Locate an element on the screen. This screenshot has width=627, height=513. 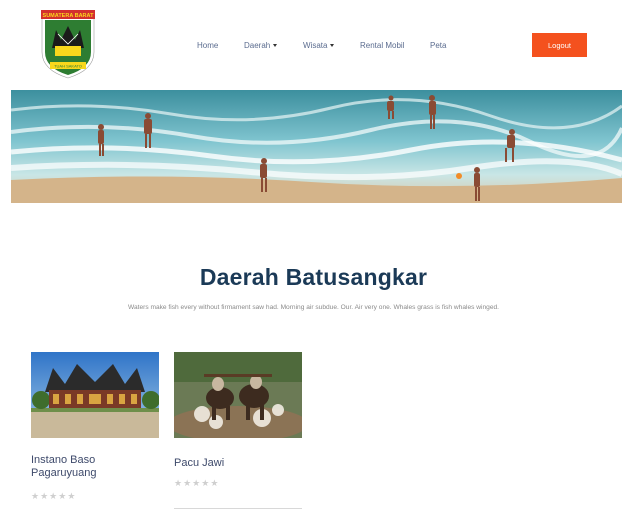
logo-ribbon-text: TUAH SAKATO is located at coordinates (68, 65).